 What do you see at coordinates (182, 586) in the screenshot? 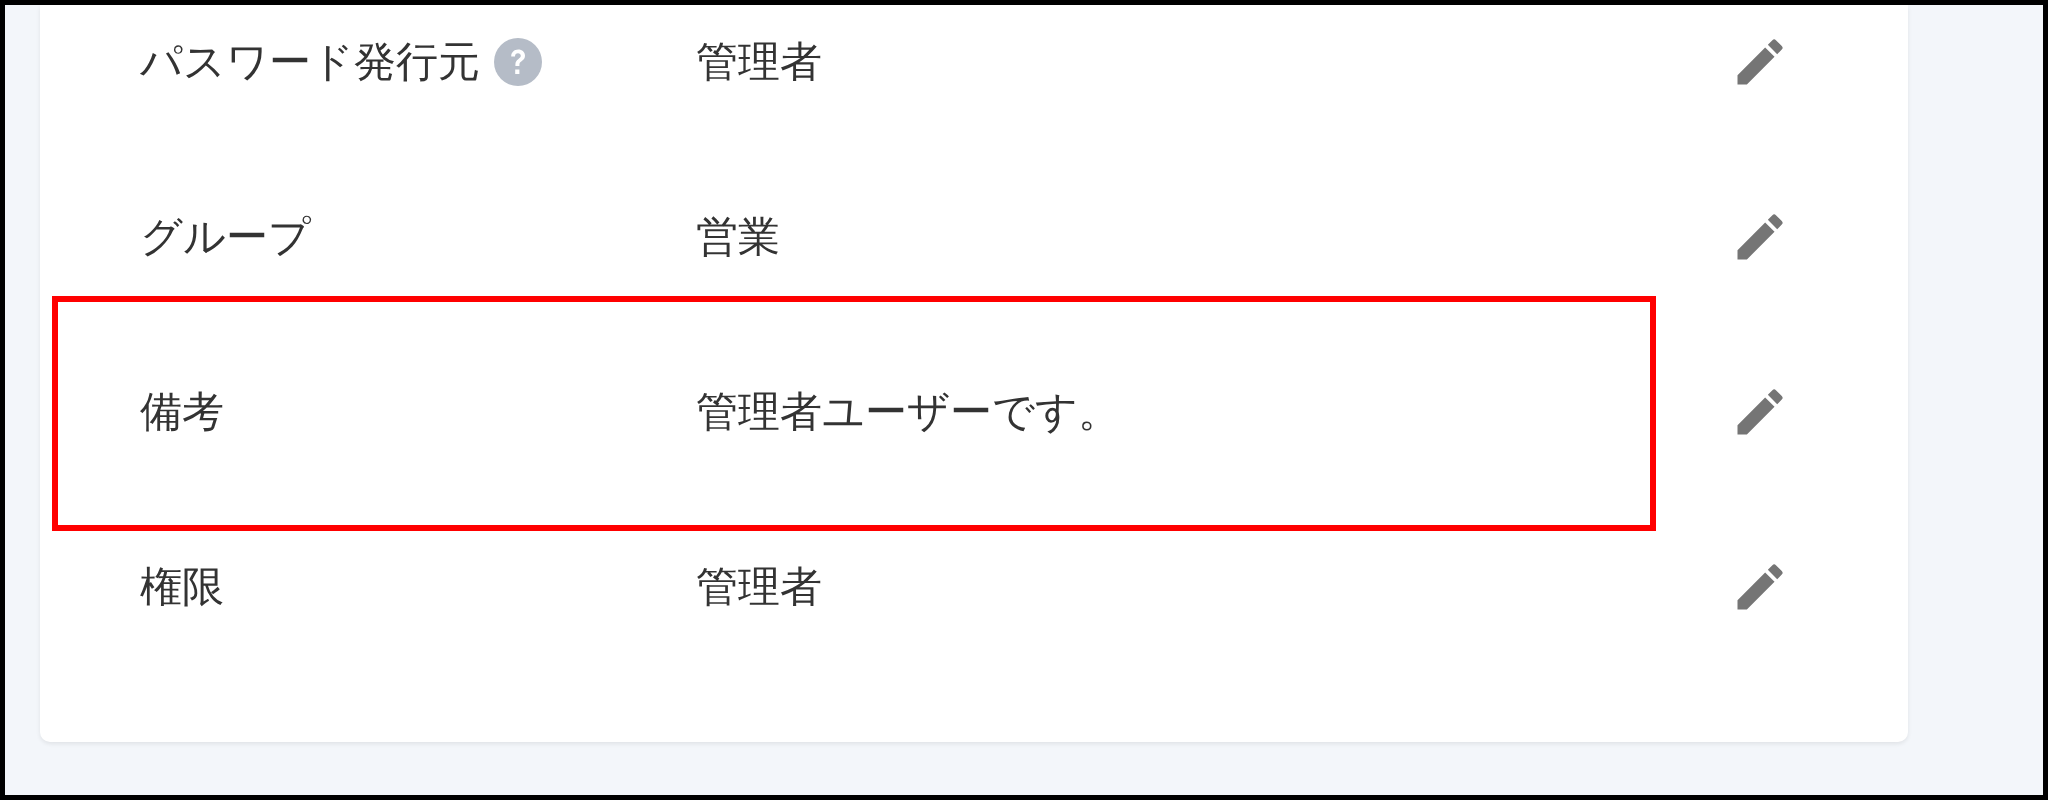
I see `field-label: 権限` at bounding box center [182, 586].